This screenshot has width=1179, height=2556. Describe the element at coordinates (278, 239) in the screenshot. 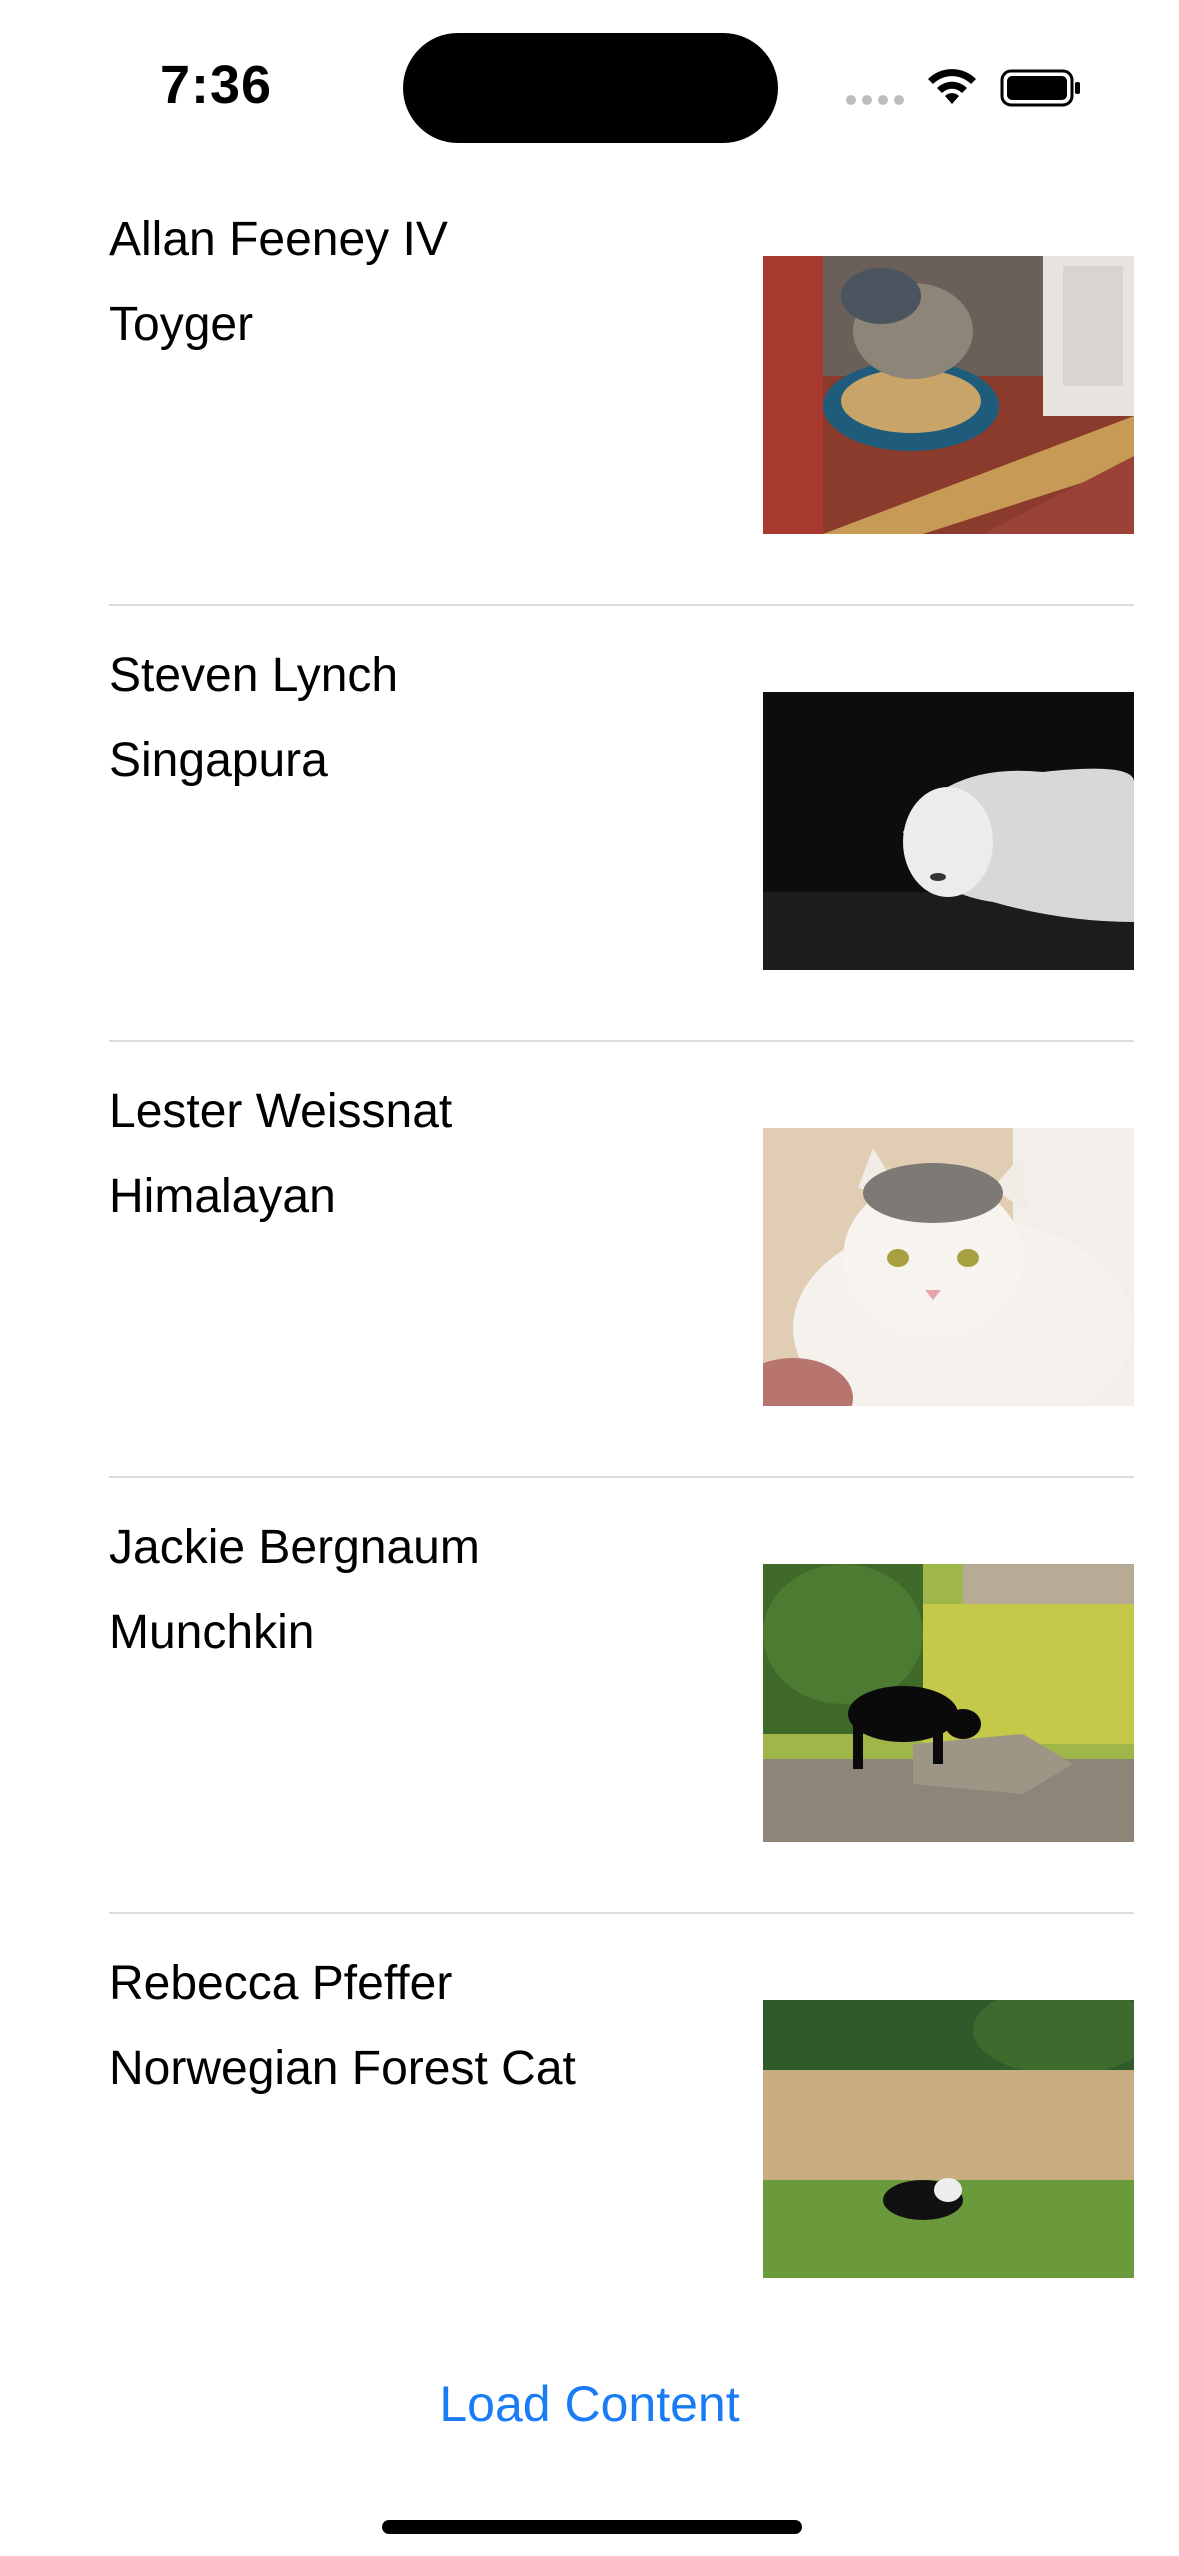

I see `cat-name: Allan Feeney IV` at that location.